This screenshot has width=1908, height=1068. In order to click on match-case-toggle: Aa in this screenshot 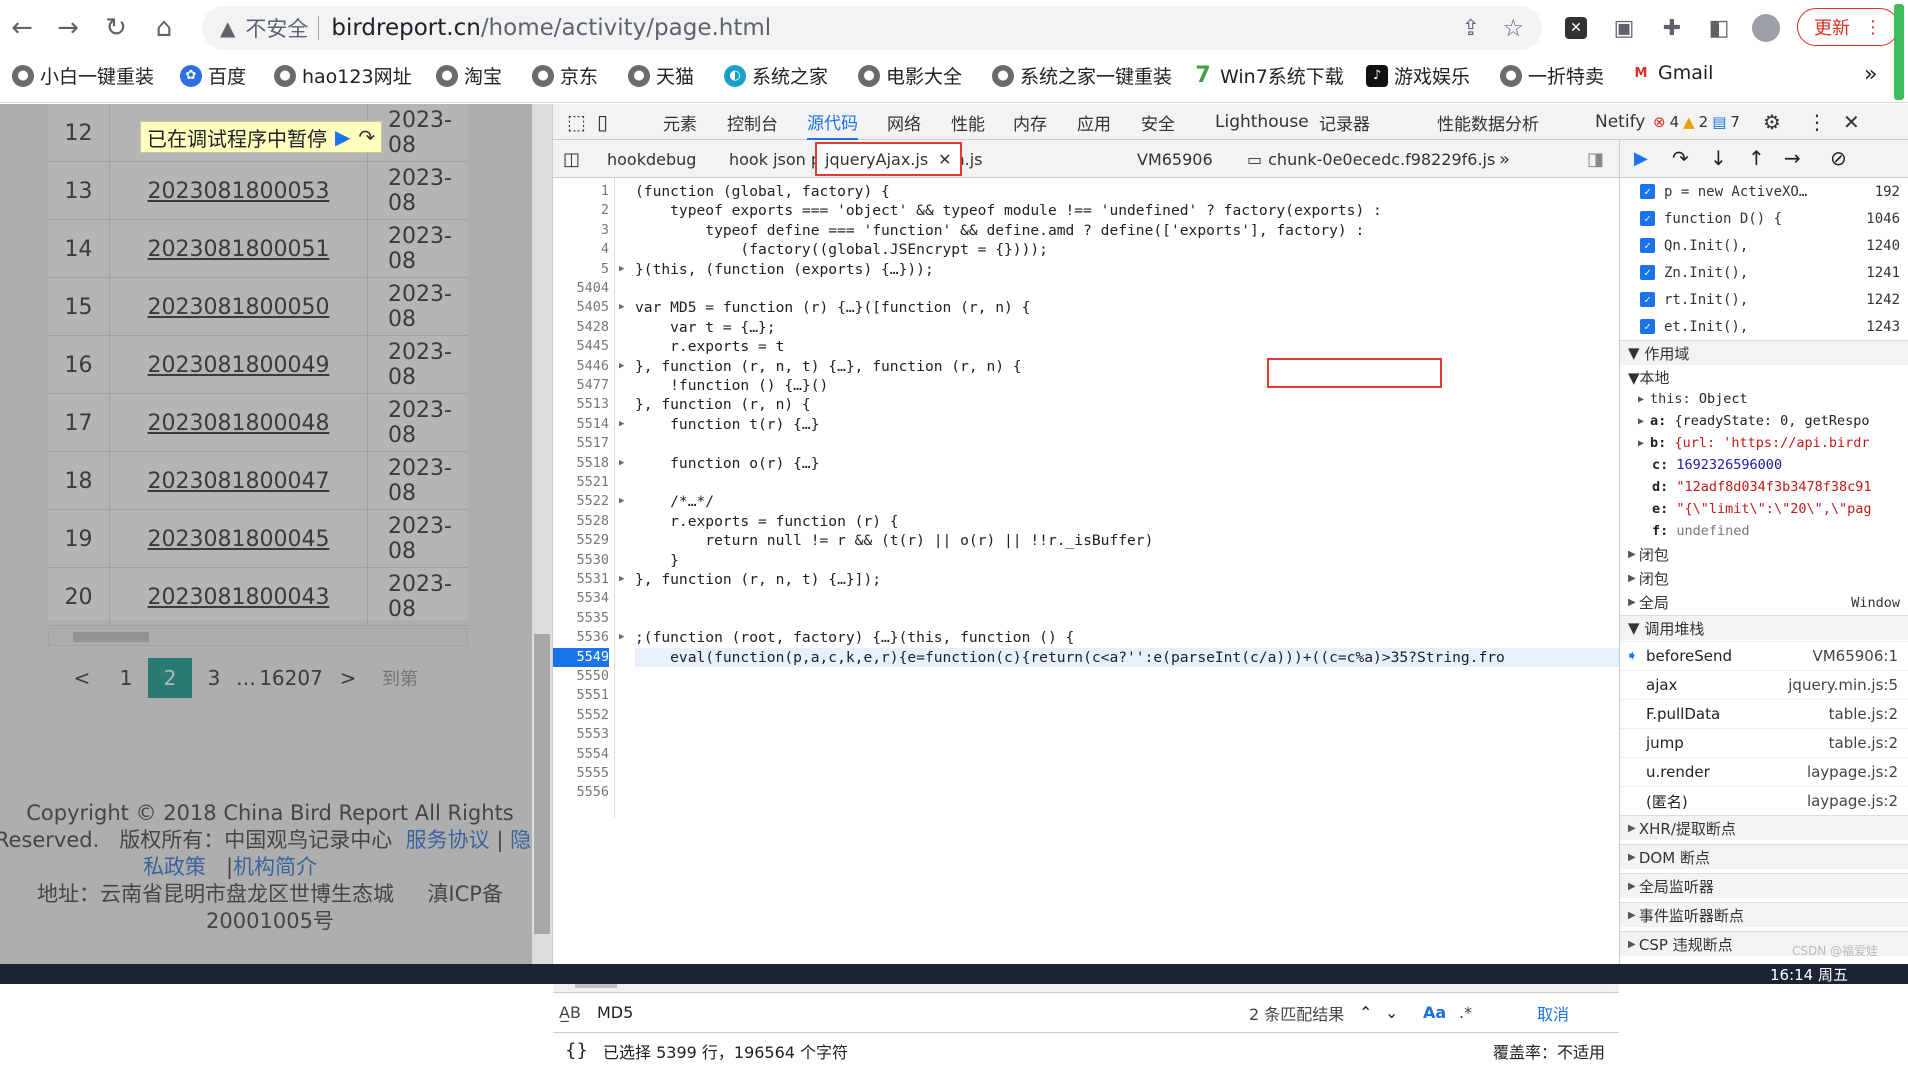, I will do `click(1434, 1012)`.